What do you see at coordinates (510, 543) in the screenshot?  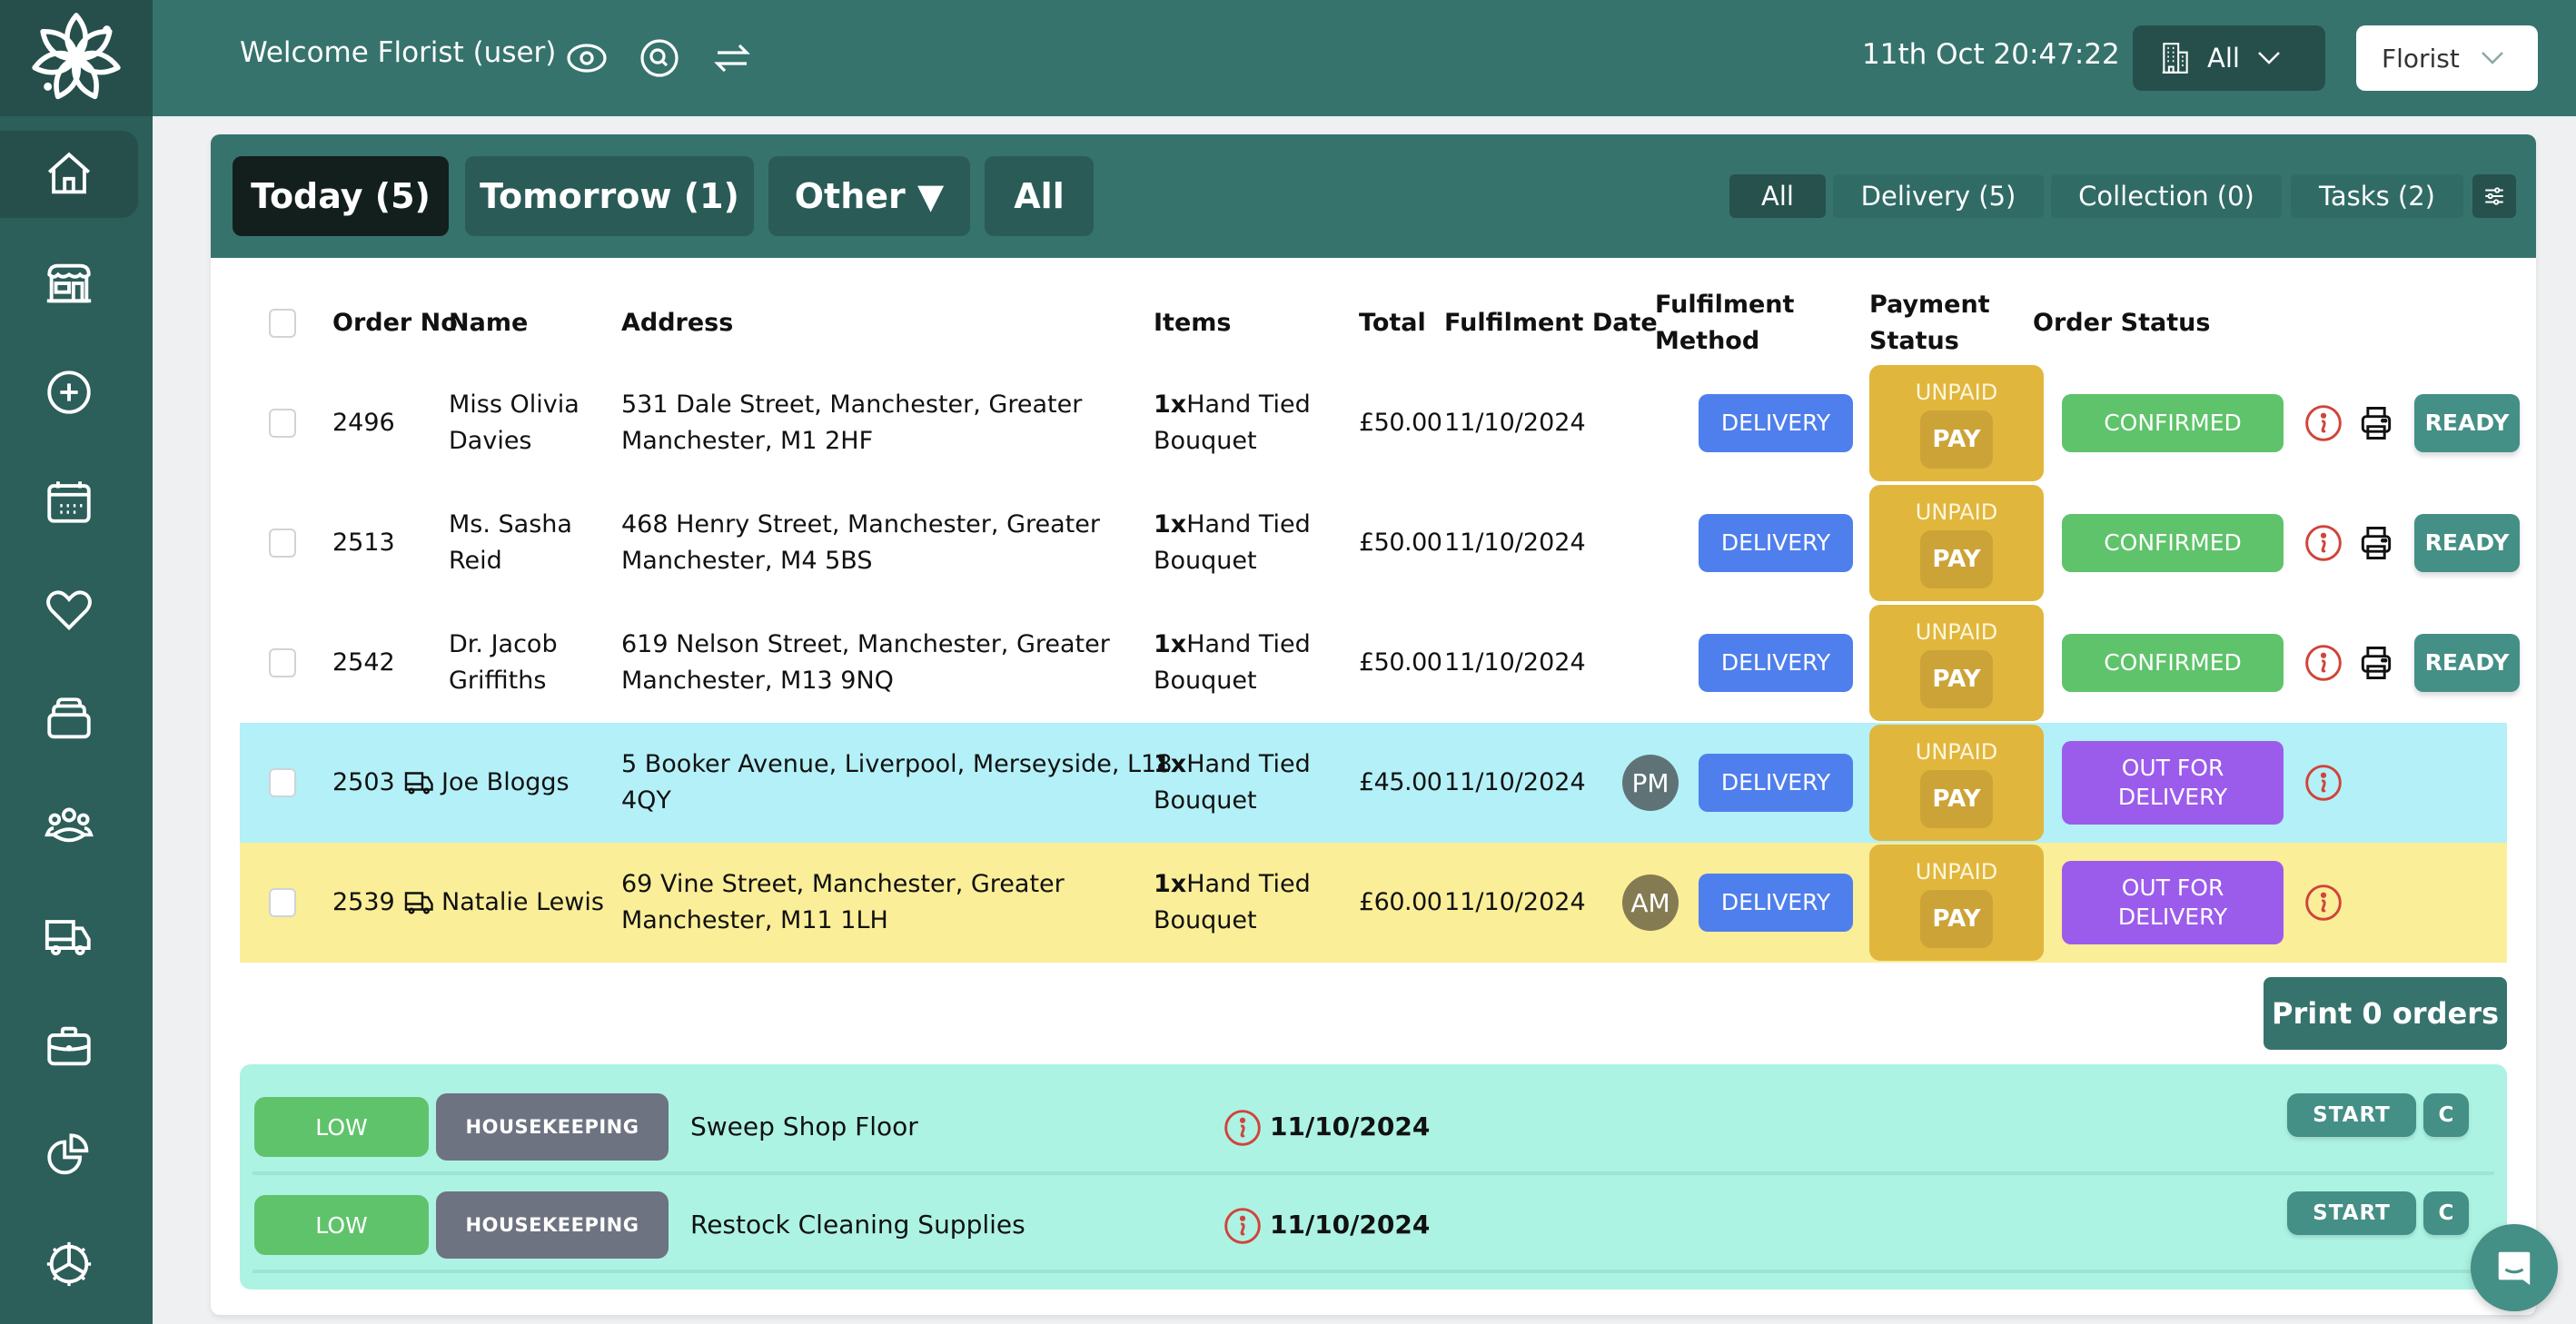 I see `customer-name: Ms. Sasha Reid` at bounding box center [510, 543].